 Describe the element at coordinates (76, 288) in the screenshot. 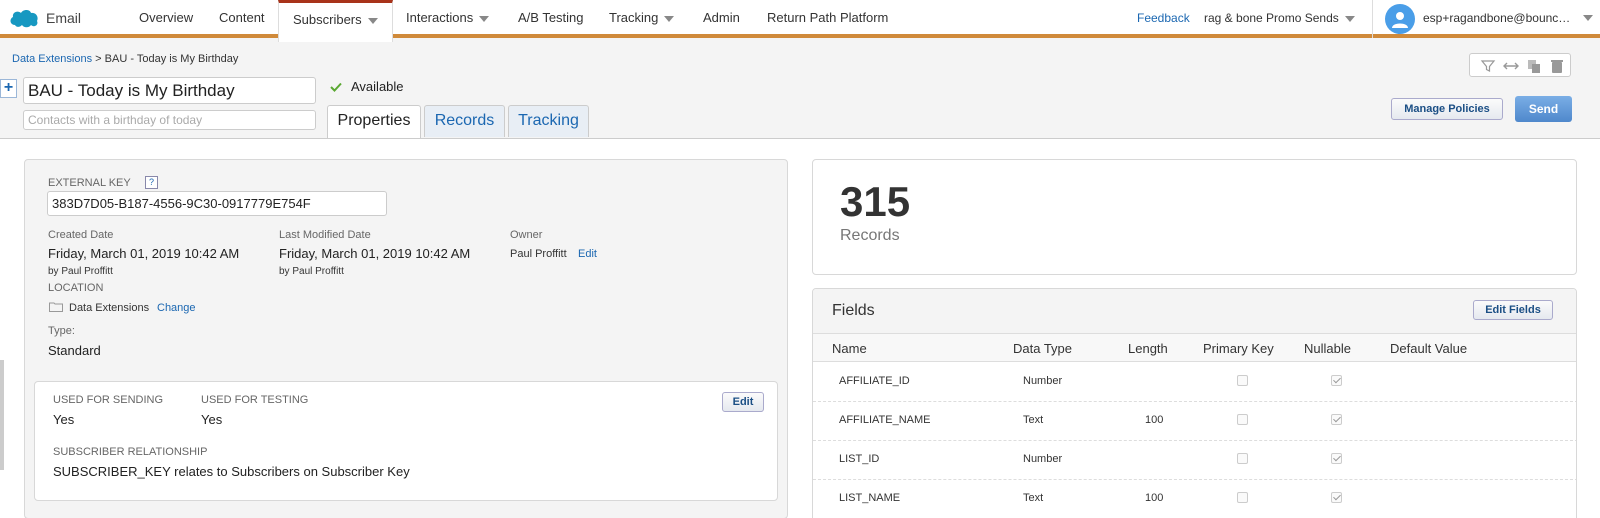

I see `location-label: LOCATION` at that location.